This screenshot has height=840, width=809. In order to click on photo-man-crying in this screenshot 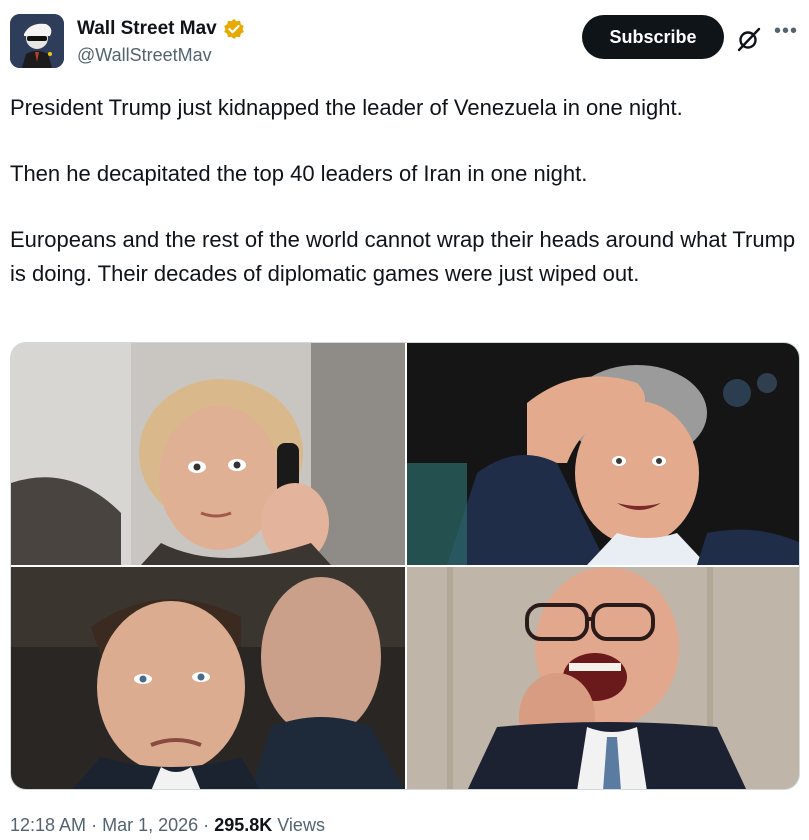, I will do `click(603, 678)`.